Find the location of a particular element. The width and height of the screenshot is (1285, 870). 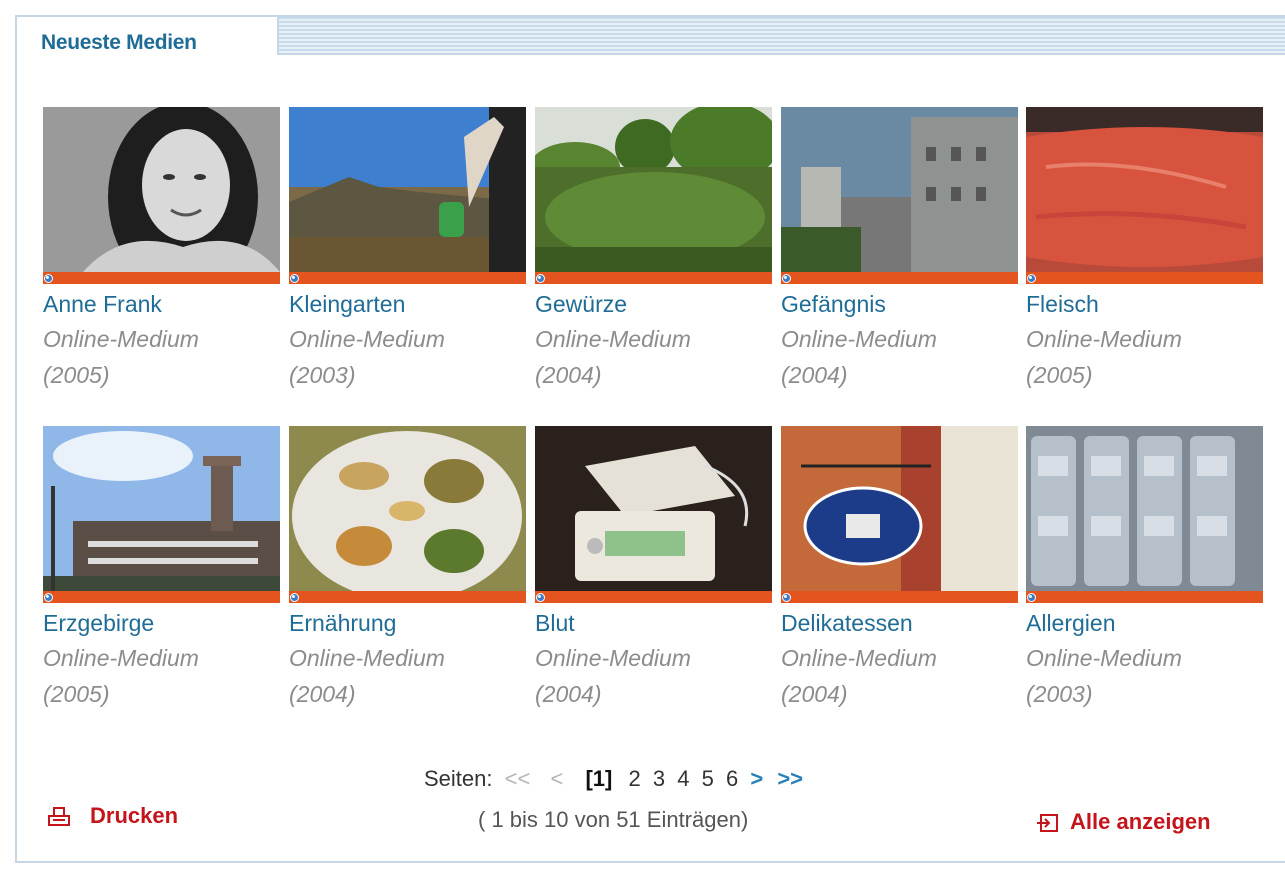

printer-icon is located at coordinates (59, 817).